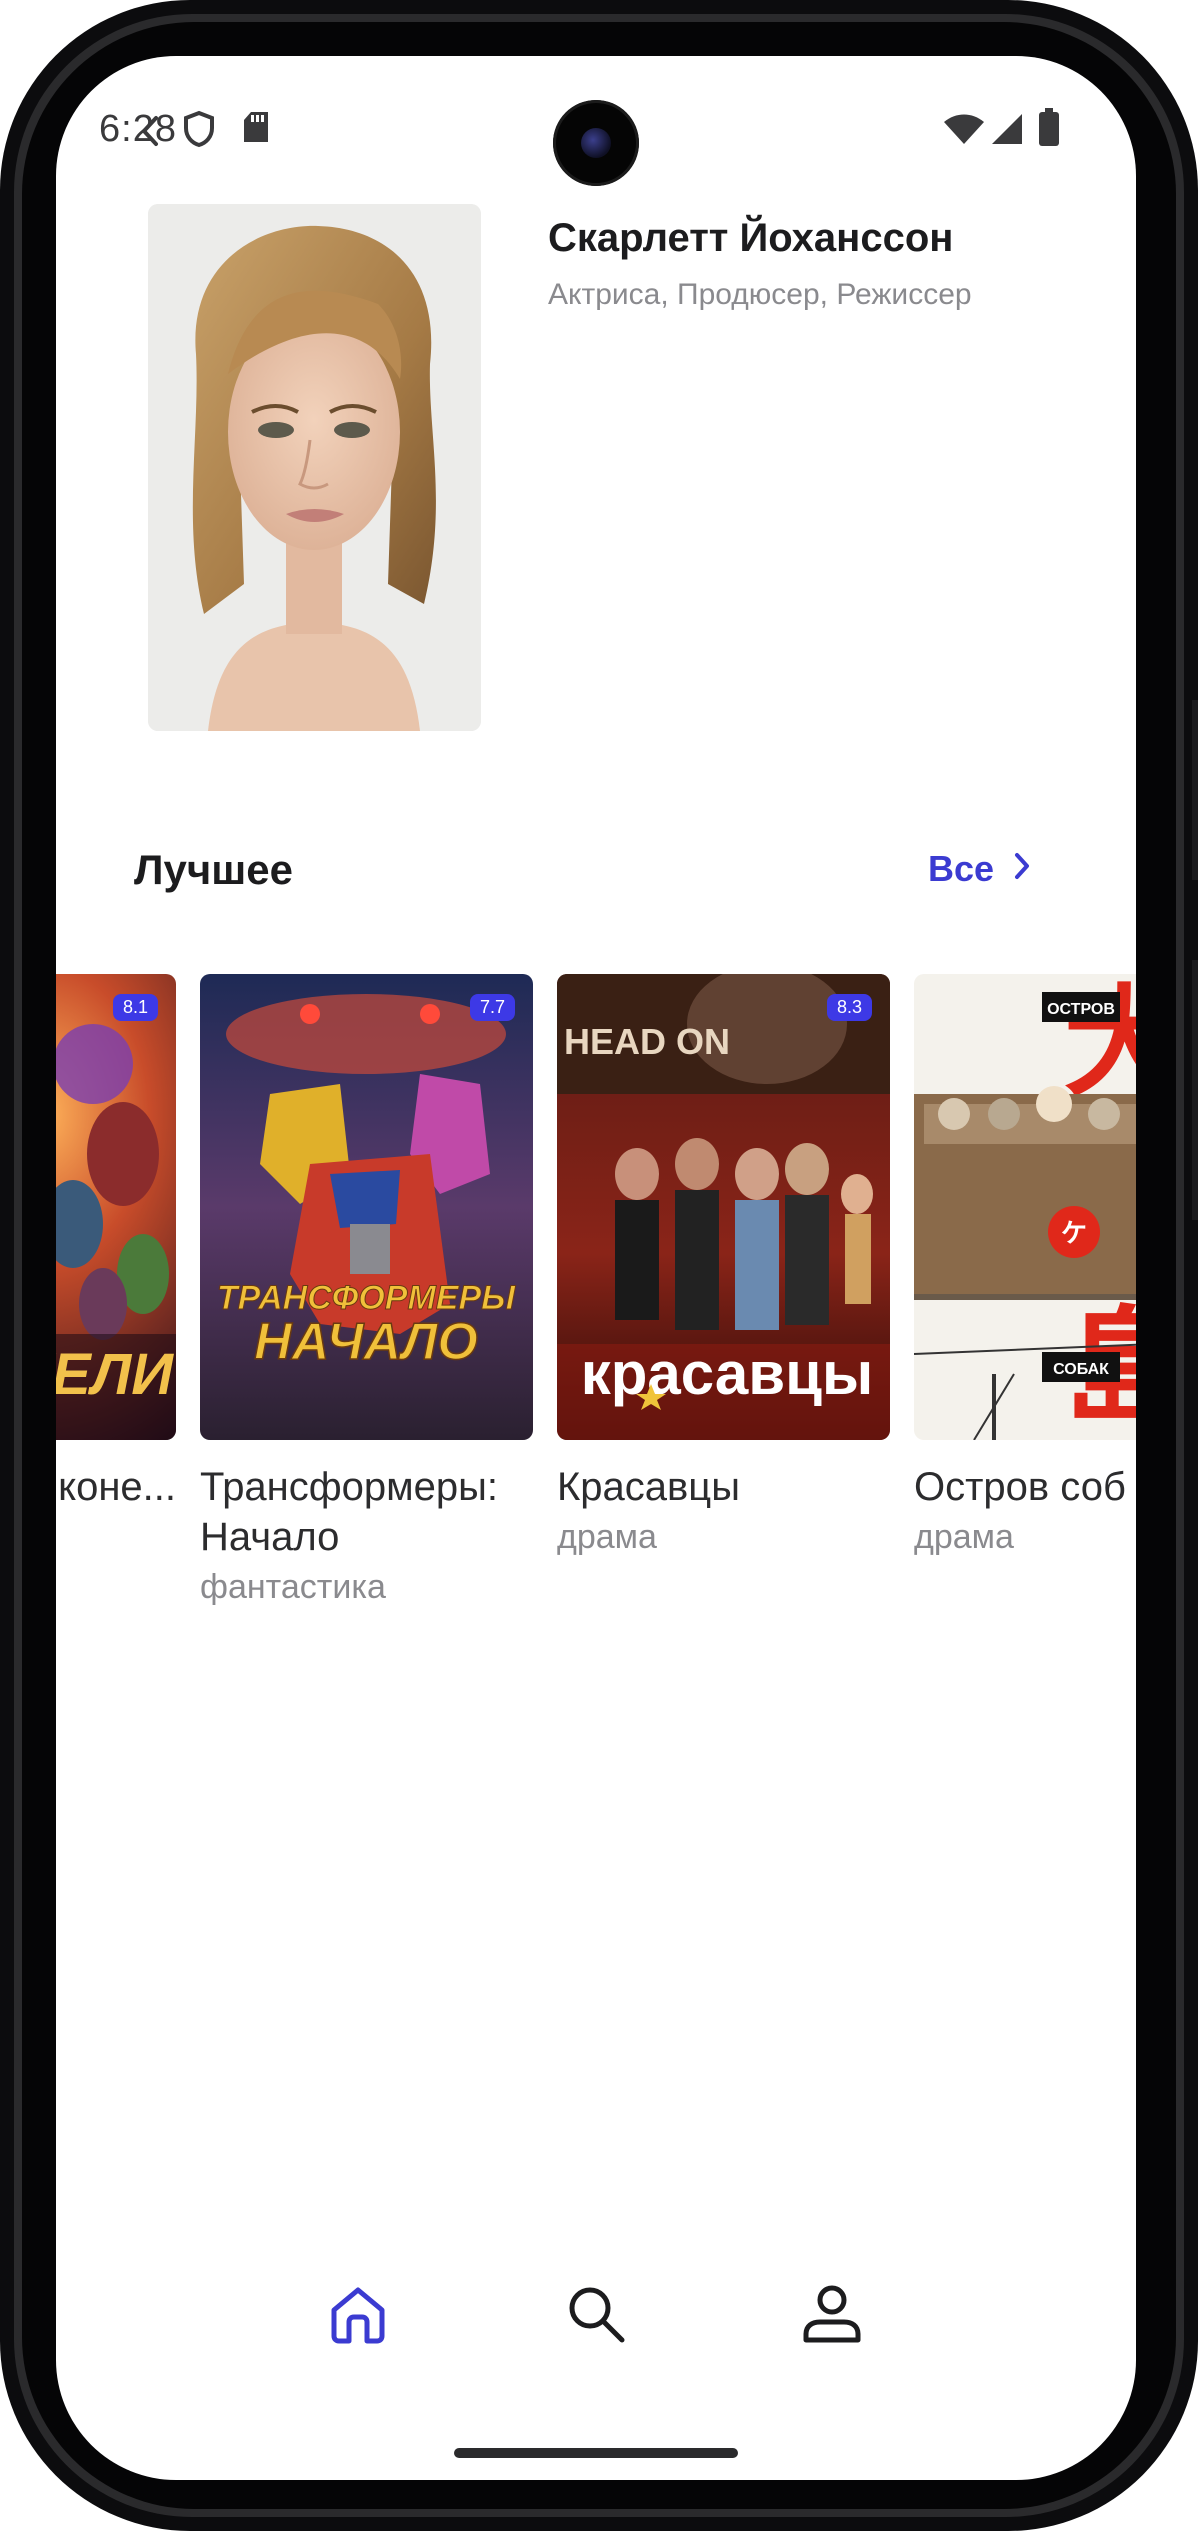  What do you see at coordinates (115, 1374) in the screenshot?
I see `poster-title-text: ТЕЛИ` at bounding box center [115, 1374].